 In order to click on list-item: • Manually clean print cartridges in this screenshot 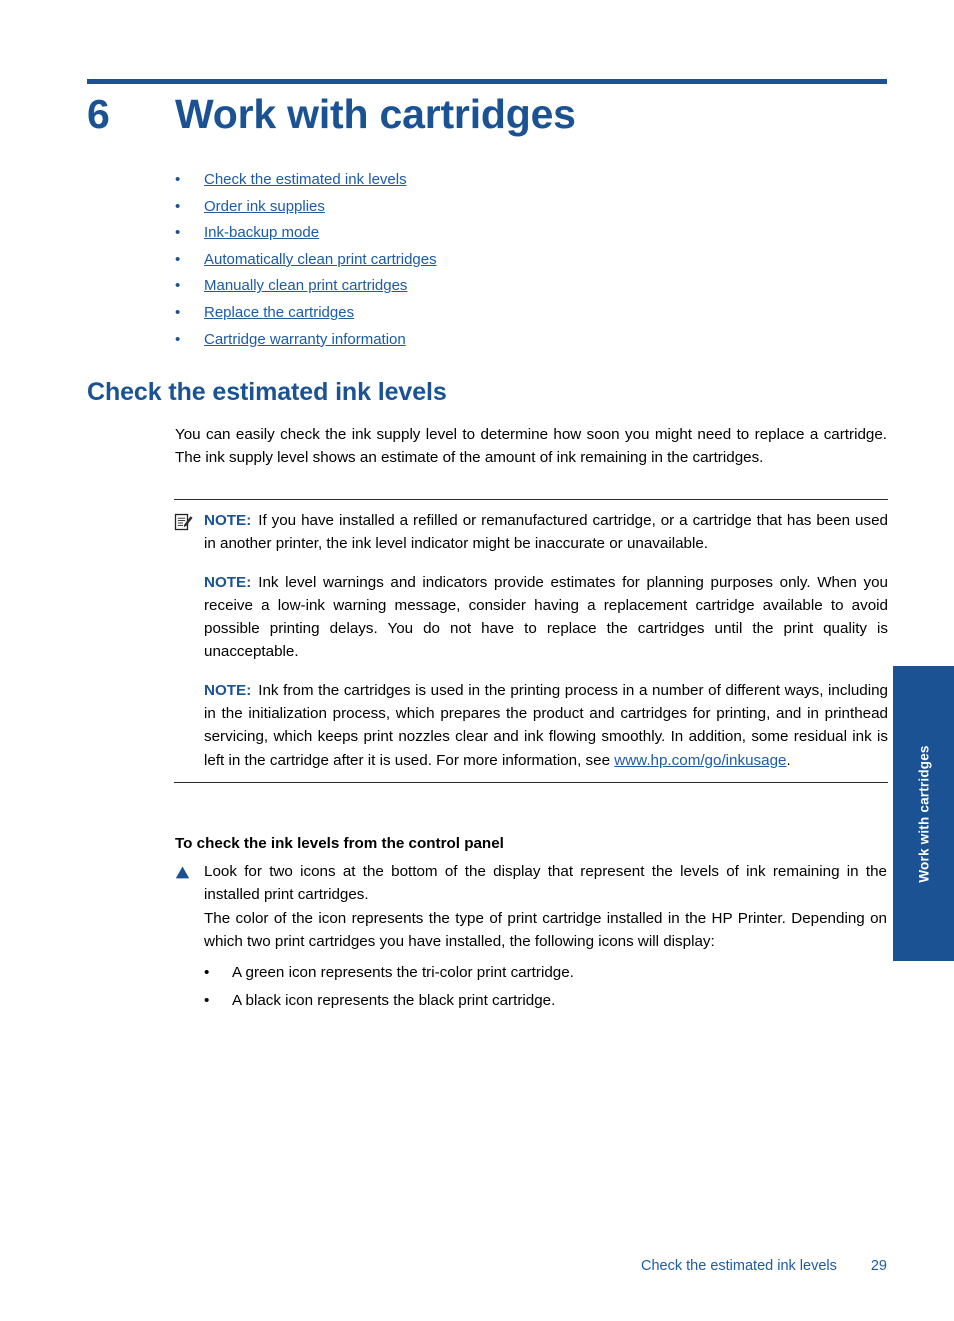, I will do `click(525, 289)`.